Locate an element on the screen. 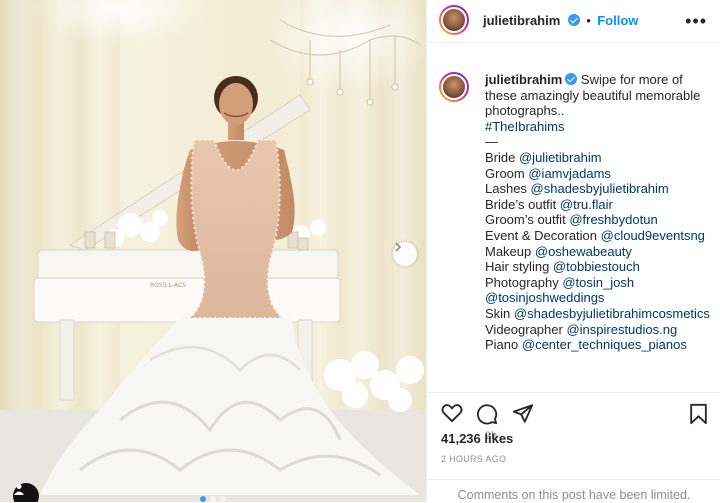  user-tag-icon is located at coordinates (19, 489).